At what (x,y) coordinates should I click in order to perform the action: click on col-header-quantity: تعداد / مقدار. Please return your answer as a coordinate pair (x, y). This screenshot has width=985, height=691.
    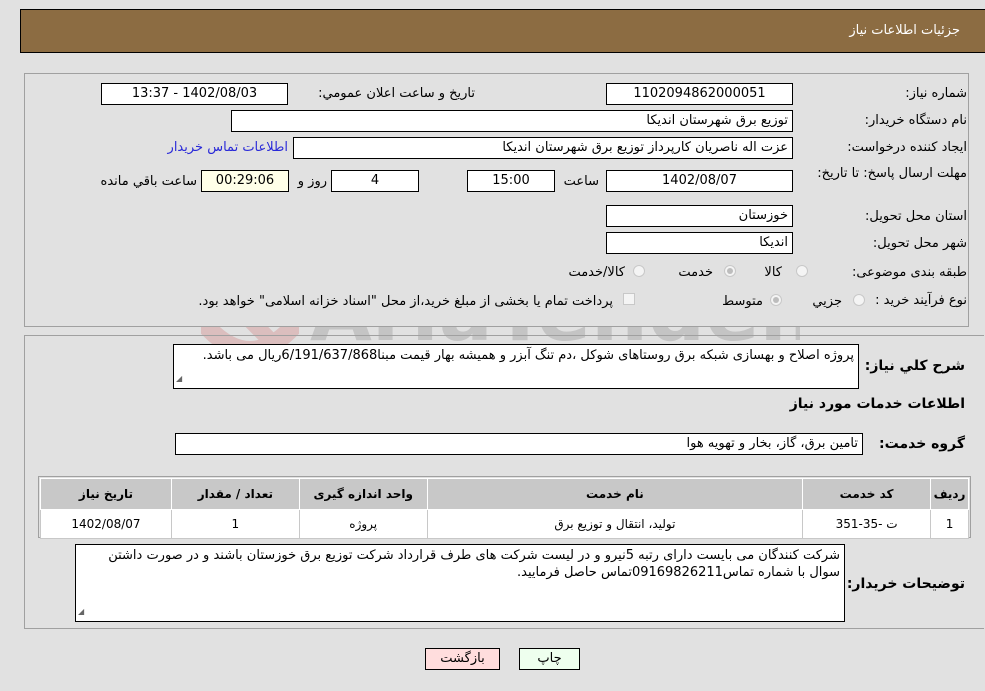
    Looking at the image, I should click on (235, 494).